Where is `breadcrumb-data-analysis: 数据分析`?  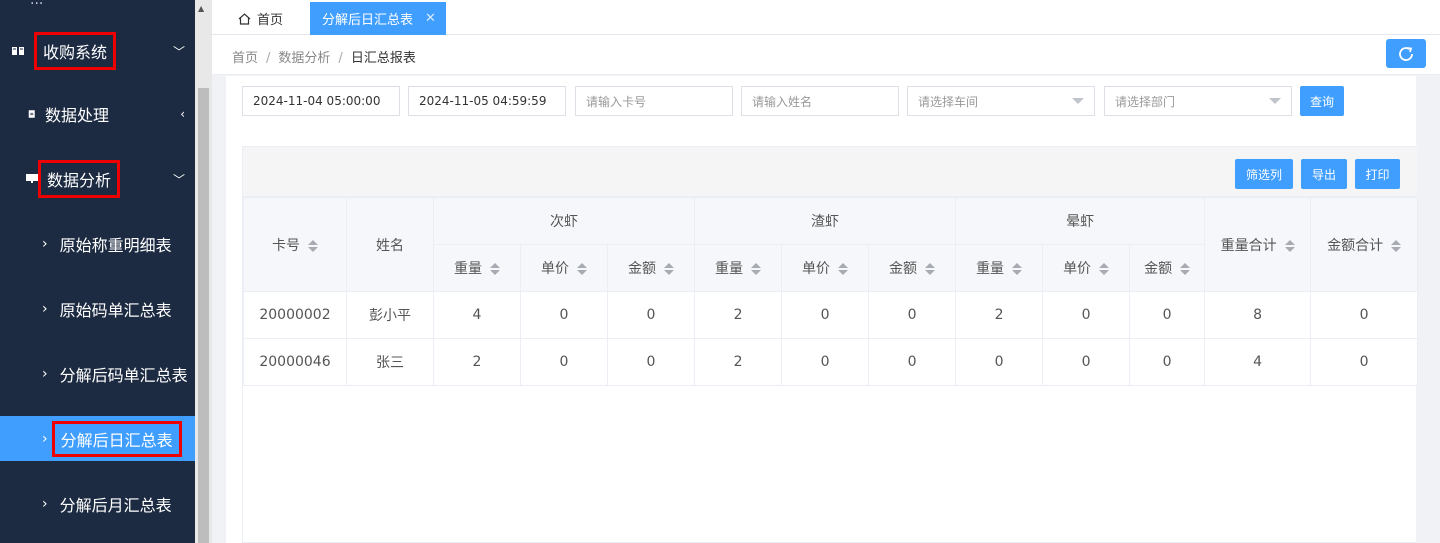
breadcrumb-data-analysis: 数据分析 is located at coordinates (304, 58).